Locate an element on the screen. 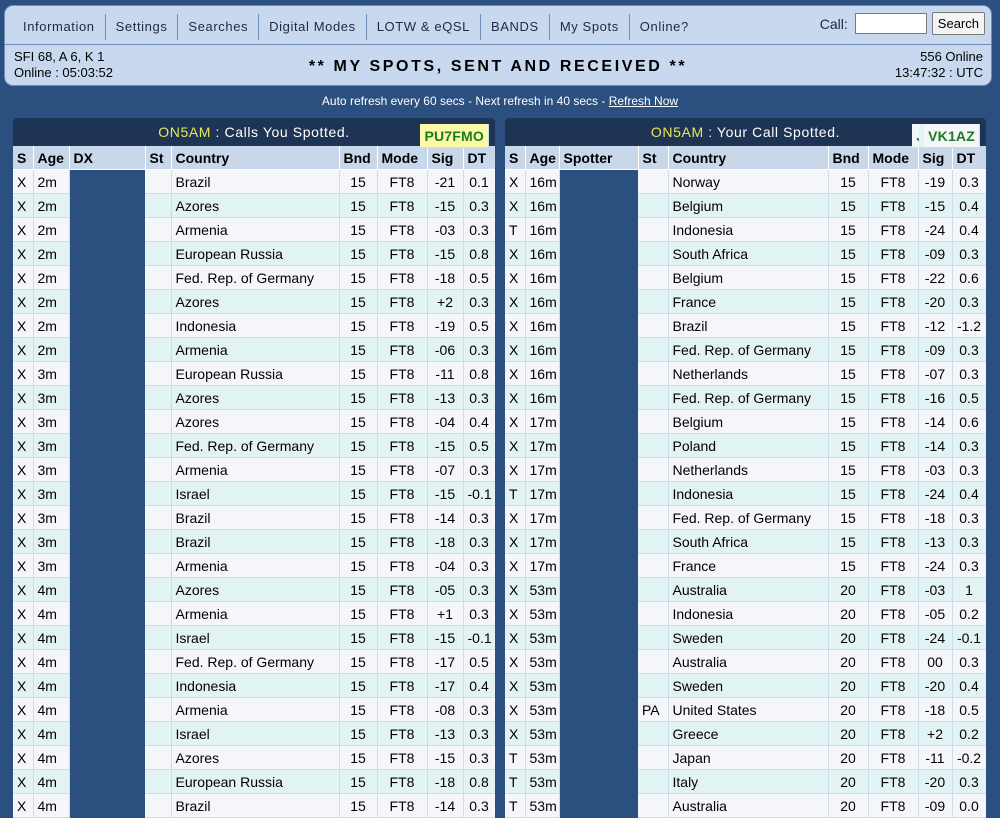 This screenshot has width=1000, height=818. cell-country: Azores is located at coordinates (255, 421).